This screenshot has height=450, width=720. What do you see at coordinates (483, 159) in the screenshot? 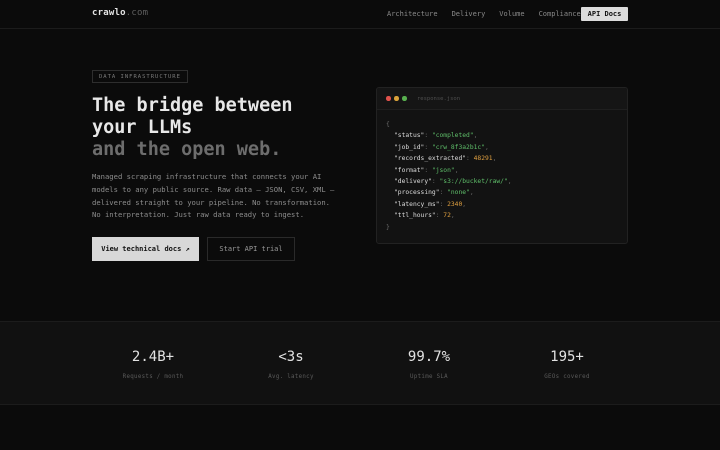
I see `code-value: 48291` at bounding box center [483, 159].